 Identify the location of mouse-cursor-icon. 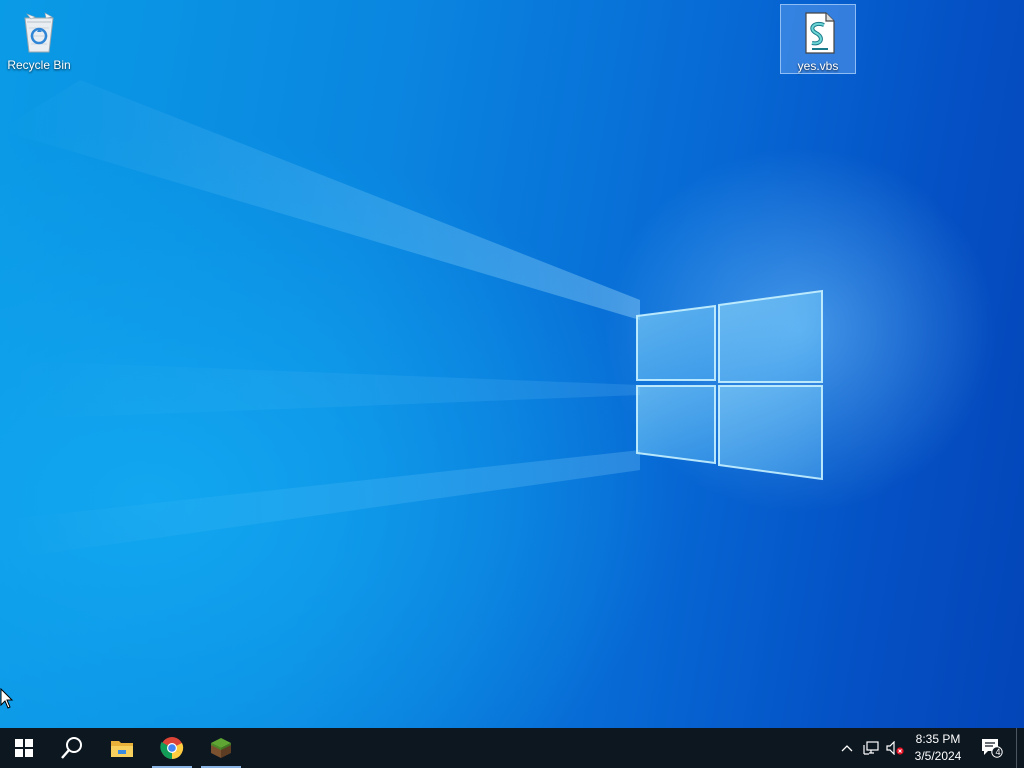
(7, 698).